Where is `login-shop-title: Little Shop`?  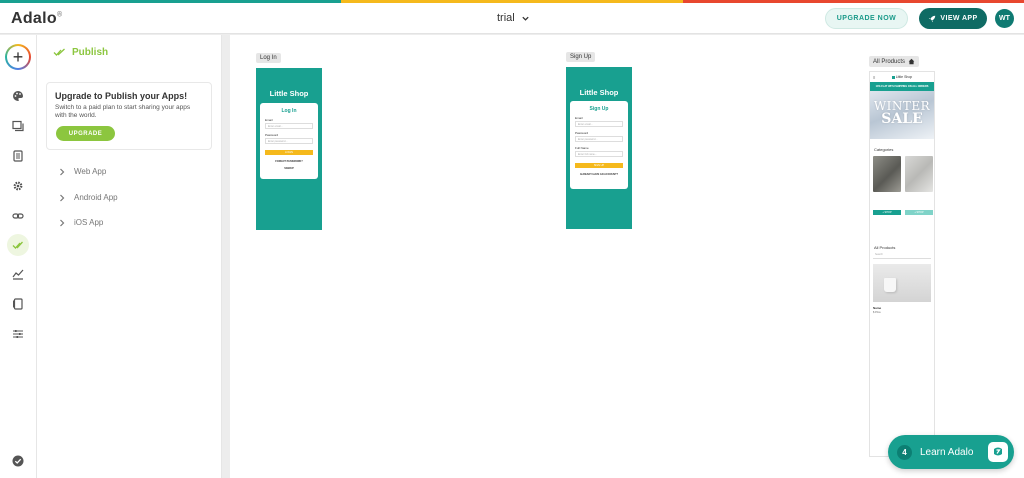 login-shop-title: Little Shop is located at coordinates (289, 93).